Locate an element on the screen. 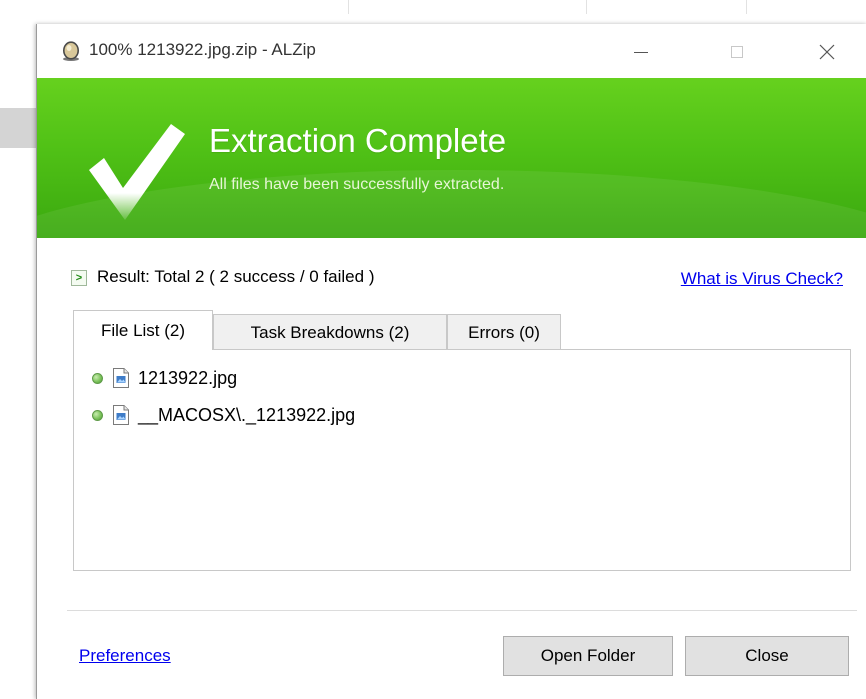  close-button: Close is located at coordinates (767, 656).